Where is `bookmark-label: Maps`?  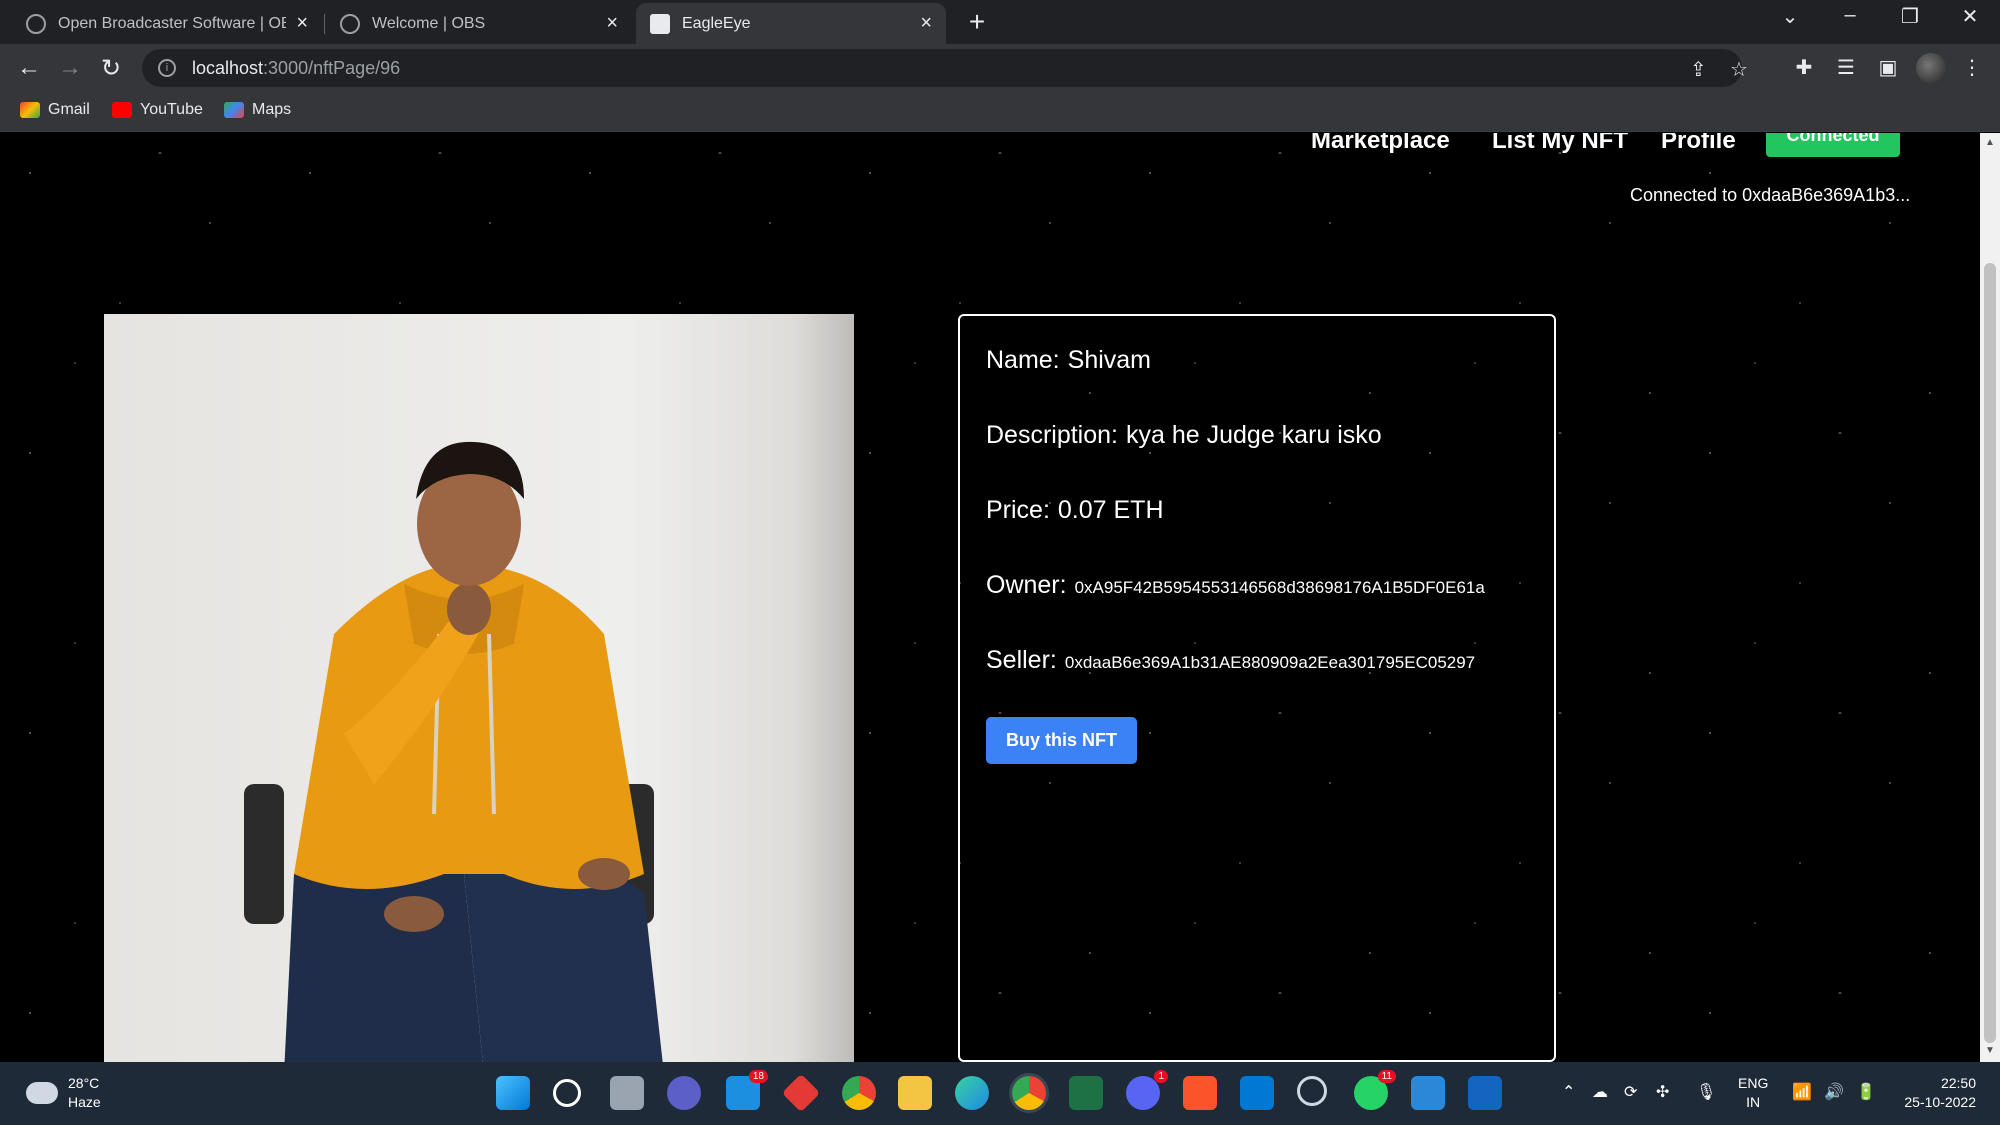 bookmark-label: Maps is located at coordinates (272, 109).